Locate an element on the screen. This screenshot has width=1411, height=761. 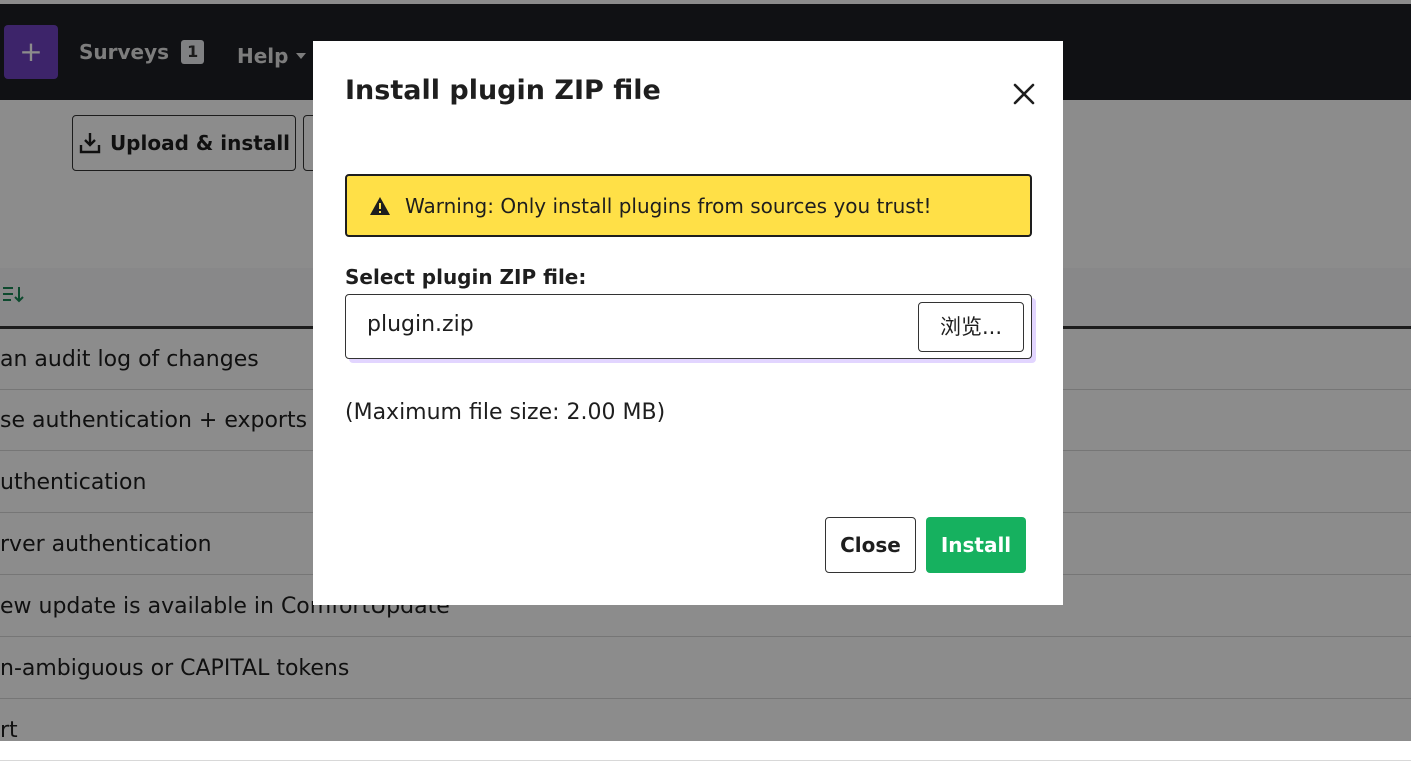
max-file-size-note: (Maximum file size: 2.00 MB) is located at coordinates (505, 412).